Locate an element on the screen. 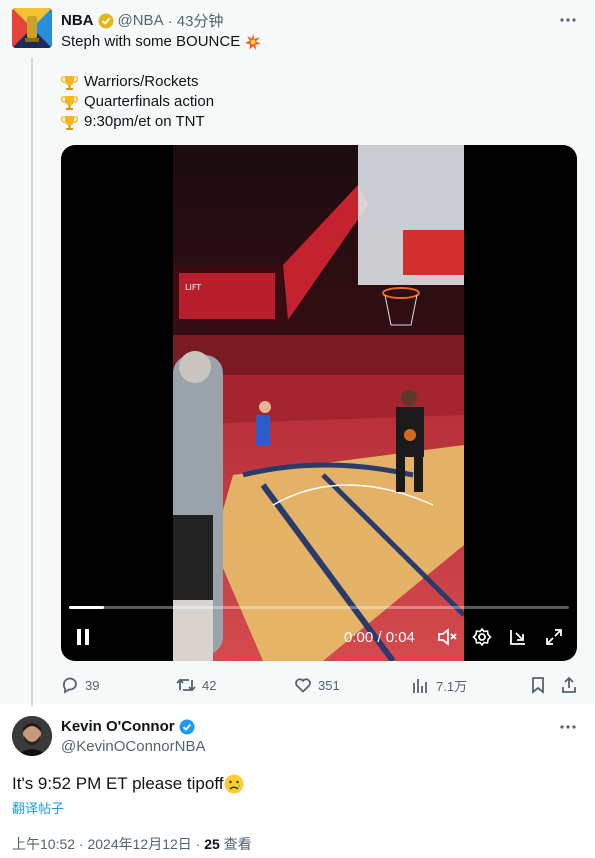 Image resolution: width=595 pixels, height=858 pixels. views-icon is located at coordinates (420, 685).